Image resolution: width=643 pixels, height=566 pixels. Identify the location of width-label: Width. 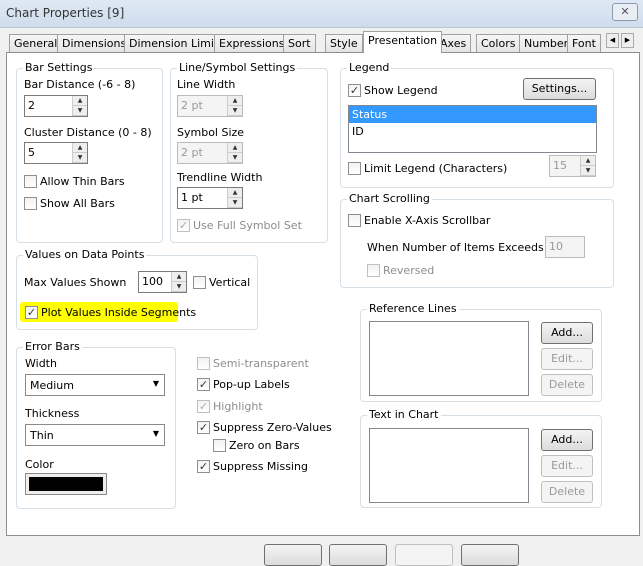
(41, 363).